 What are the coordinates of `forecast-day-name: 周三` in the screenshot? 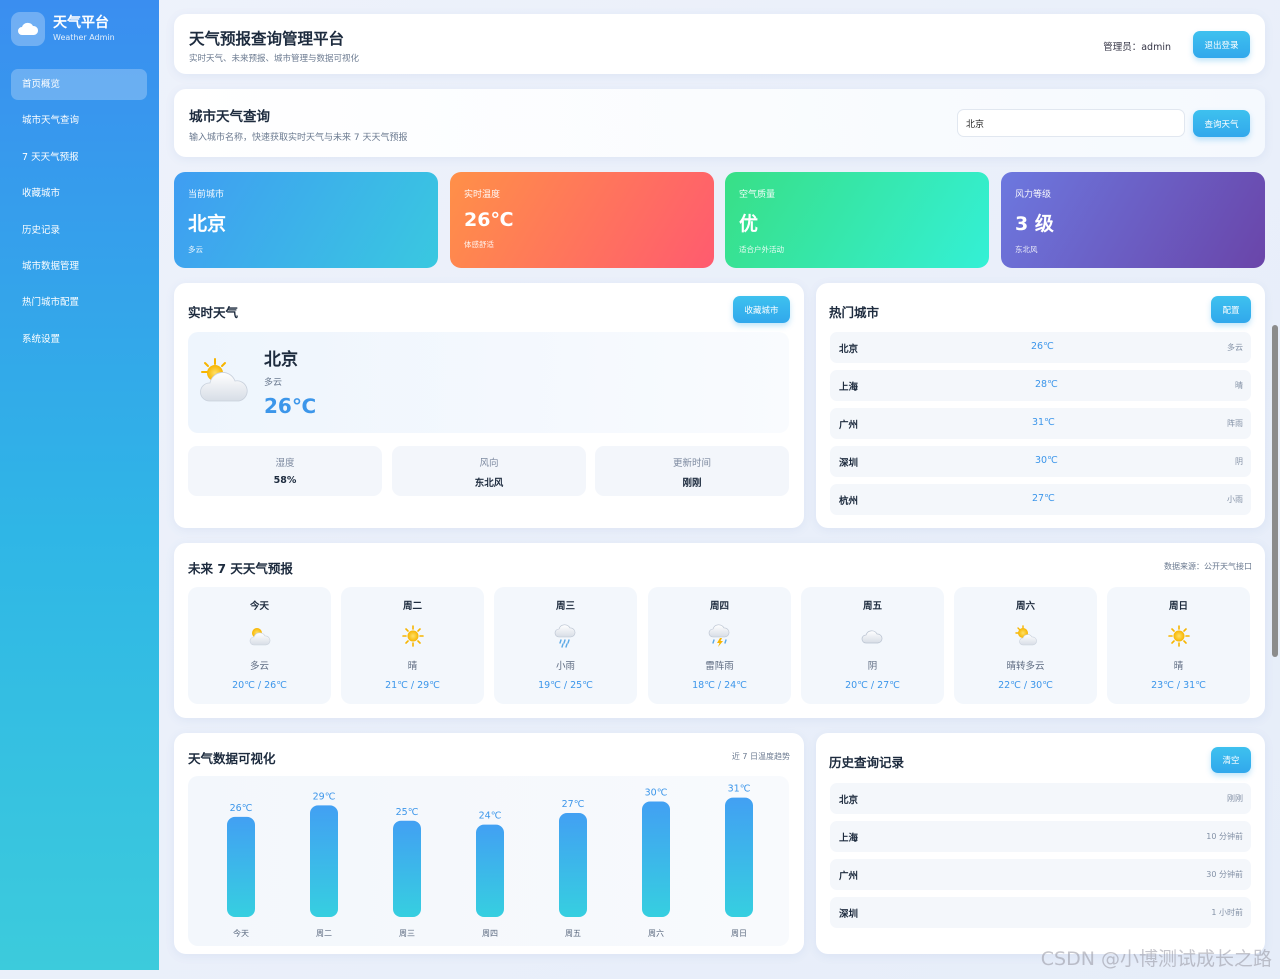 It's located at (565, 606).